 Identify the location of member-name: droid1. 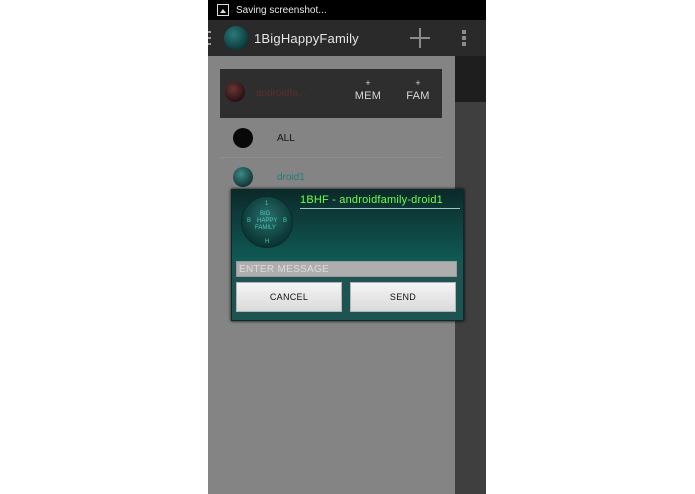
(291, 177).